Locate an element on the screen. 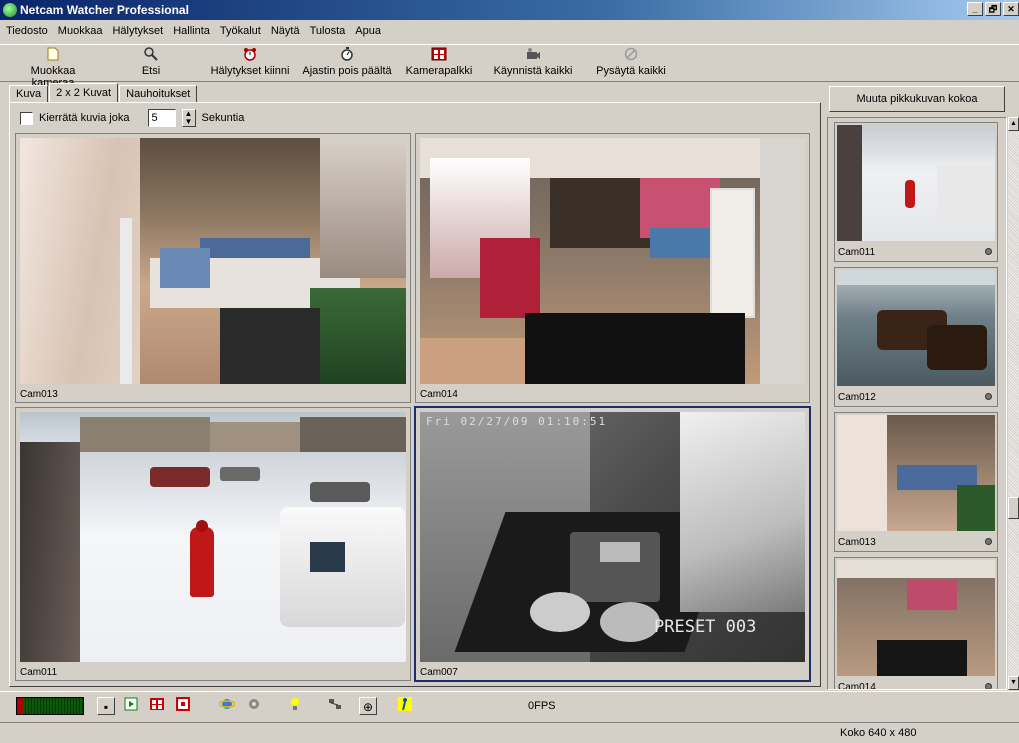 The width and height of the screenshot is (1019, 743). camera-start-icon is located at coordinates (533, 56).